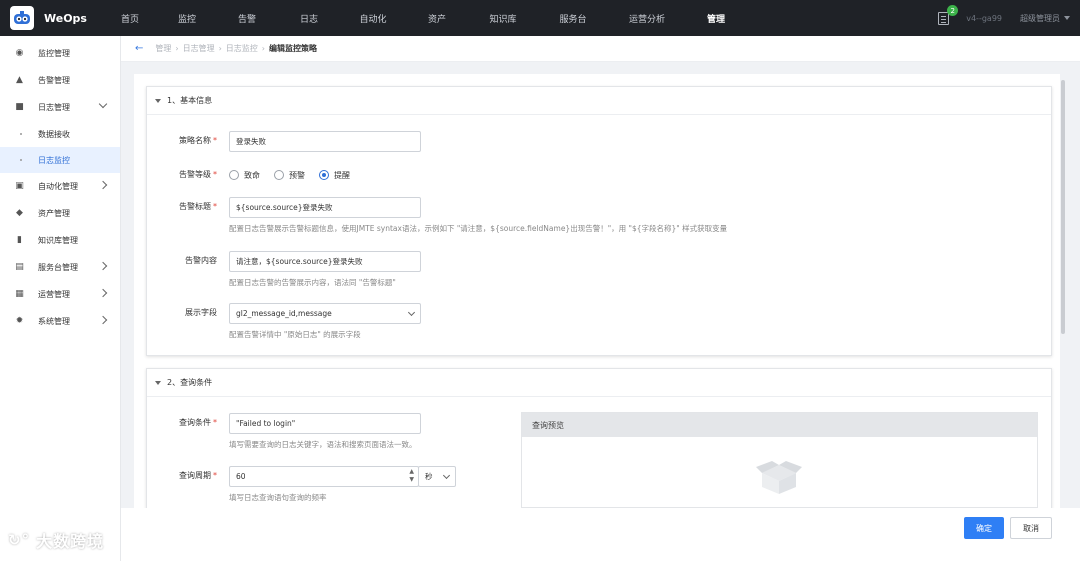 The height and width of the screenshot is (561, 1080). What do you see at coordinates (411, 476) in the screenshot?
I see `stepper-arrows-icon: ▲ ▼` at bounding box center [411, 476].